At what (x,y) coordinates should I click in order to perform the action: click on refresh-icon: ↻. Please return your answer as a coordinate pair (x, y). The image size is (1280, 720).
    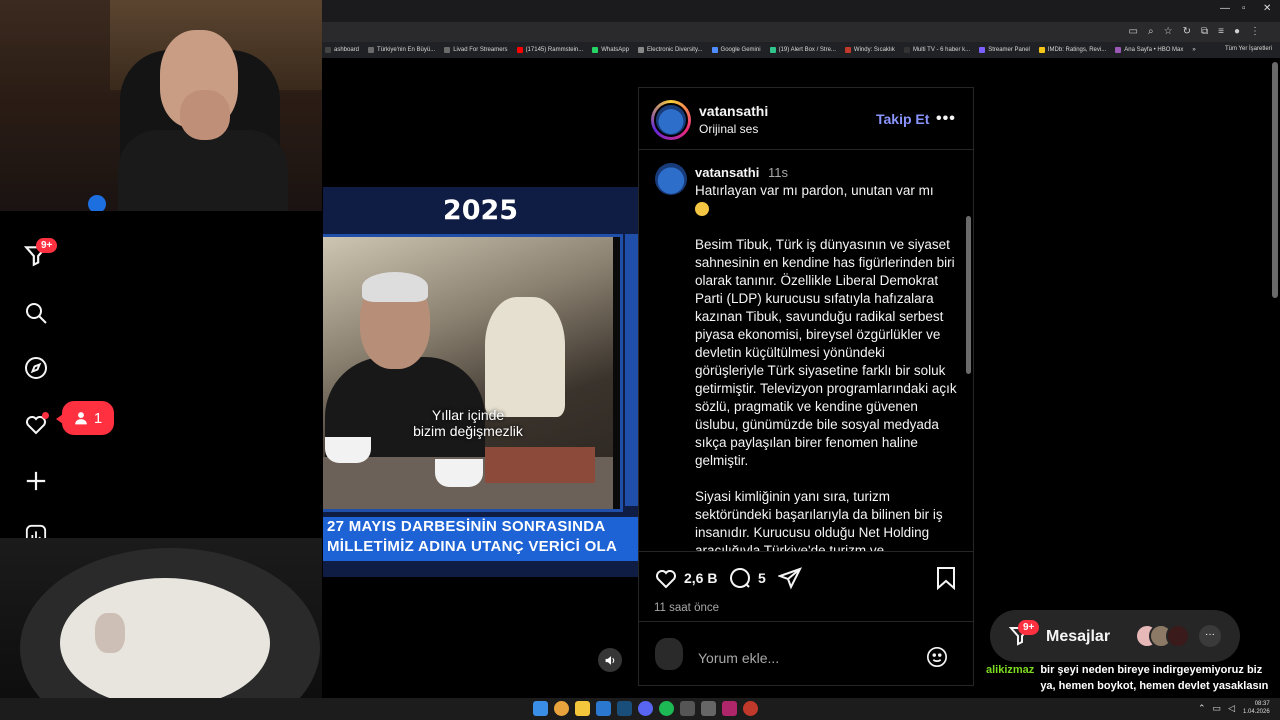
    Looking at the image, I should click on (1187, 31).